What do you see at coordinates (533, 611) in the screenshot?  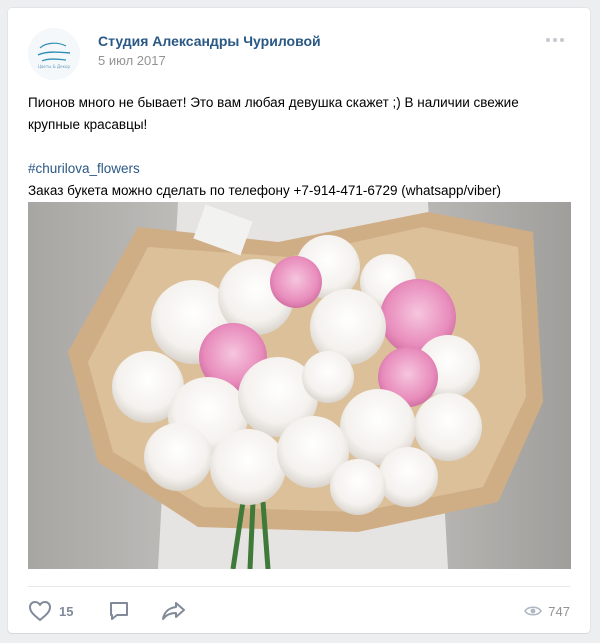 I see `eye-icon` at bounding box center [533, 611].